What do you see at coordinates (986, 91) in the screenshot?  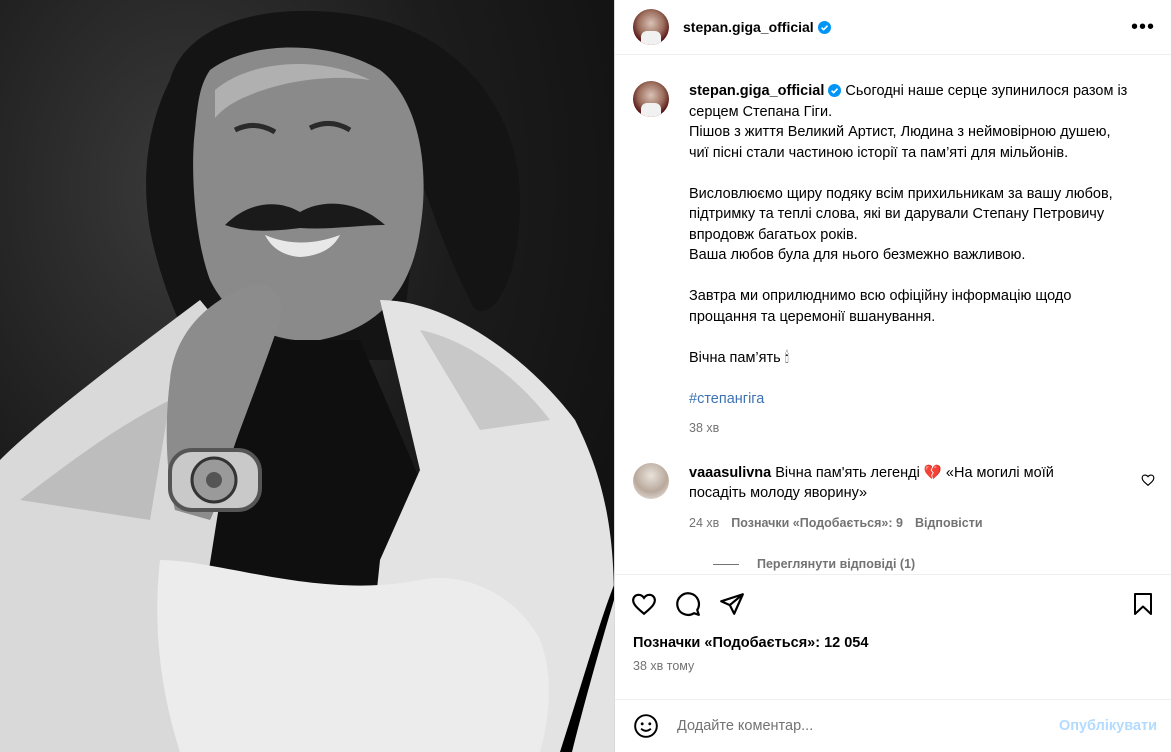 I see `caption-line: Сьогодні наше серце зупинилося разом із` at bounding box center [986, 91].